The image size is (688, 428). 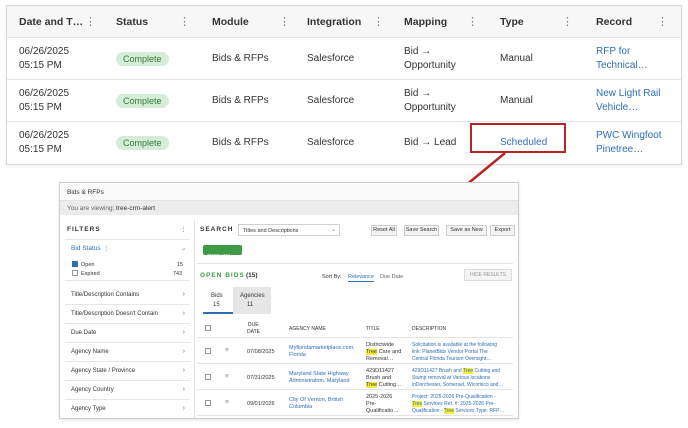 What do you see at coordinates (261, 378) in the screenshot?
I see `due-date: 07/31/2025` at bounding box center [261, 378].